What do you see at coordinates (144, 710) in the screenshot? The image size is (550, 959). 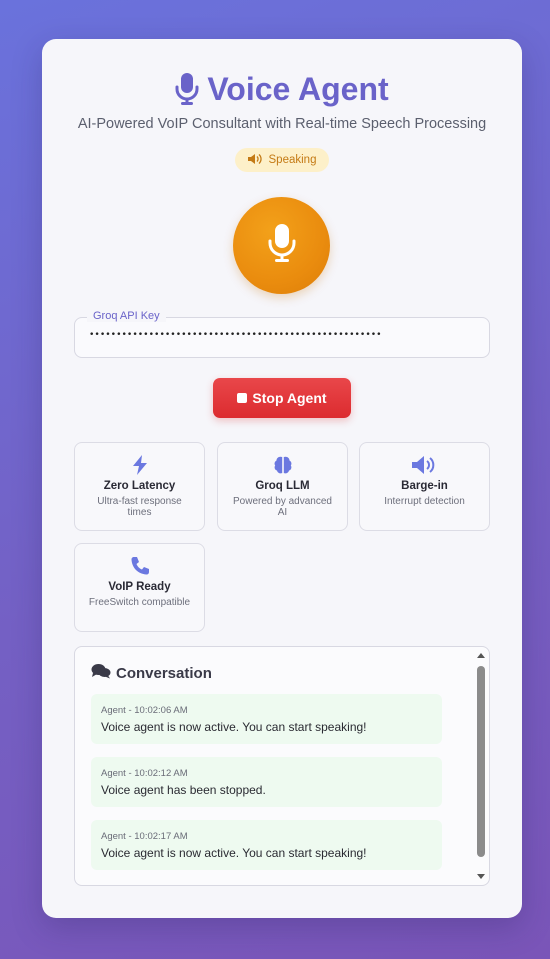 I see `message-meta: Agent - 10:02:06 AM` at bounding box center [144, 710].